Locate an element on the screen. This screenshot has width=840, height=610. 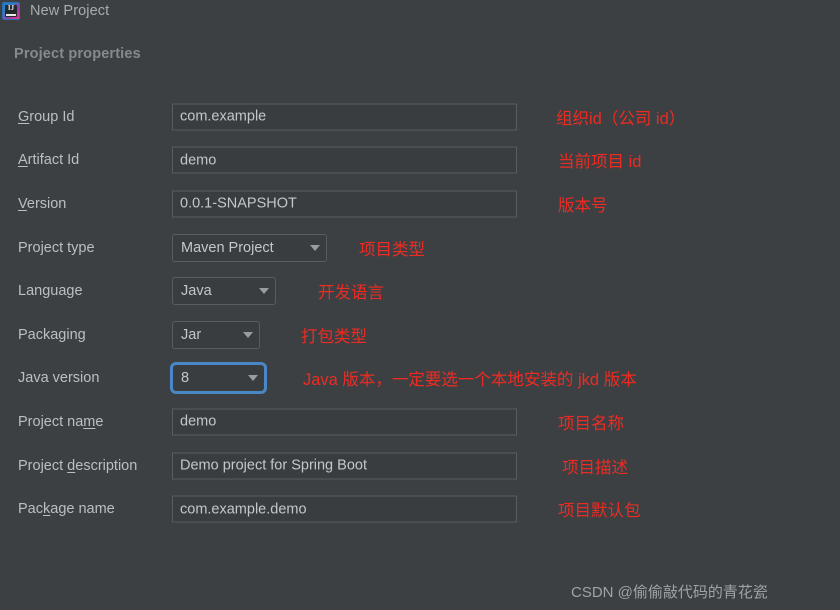
combobox-packaging: Jar is located at coordinates (216, 334).